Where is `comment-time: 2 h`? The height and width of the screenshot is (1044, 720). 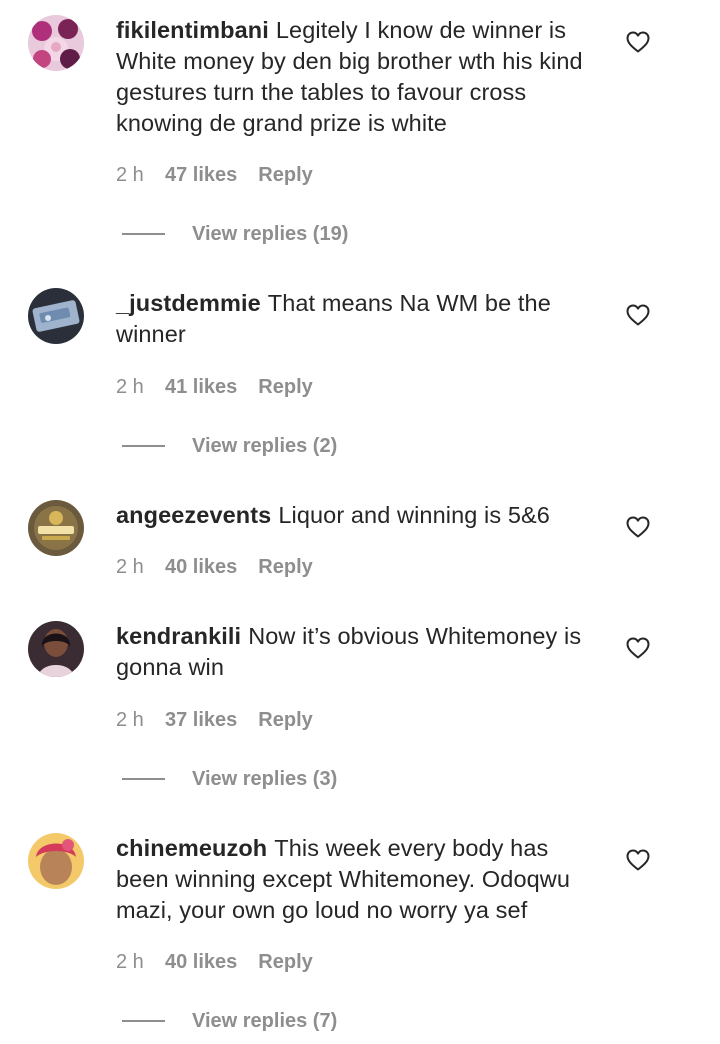 comment-time: 2 h is located at coordinates (130, 962).